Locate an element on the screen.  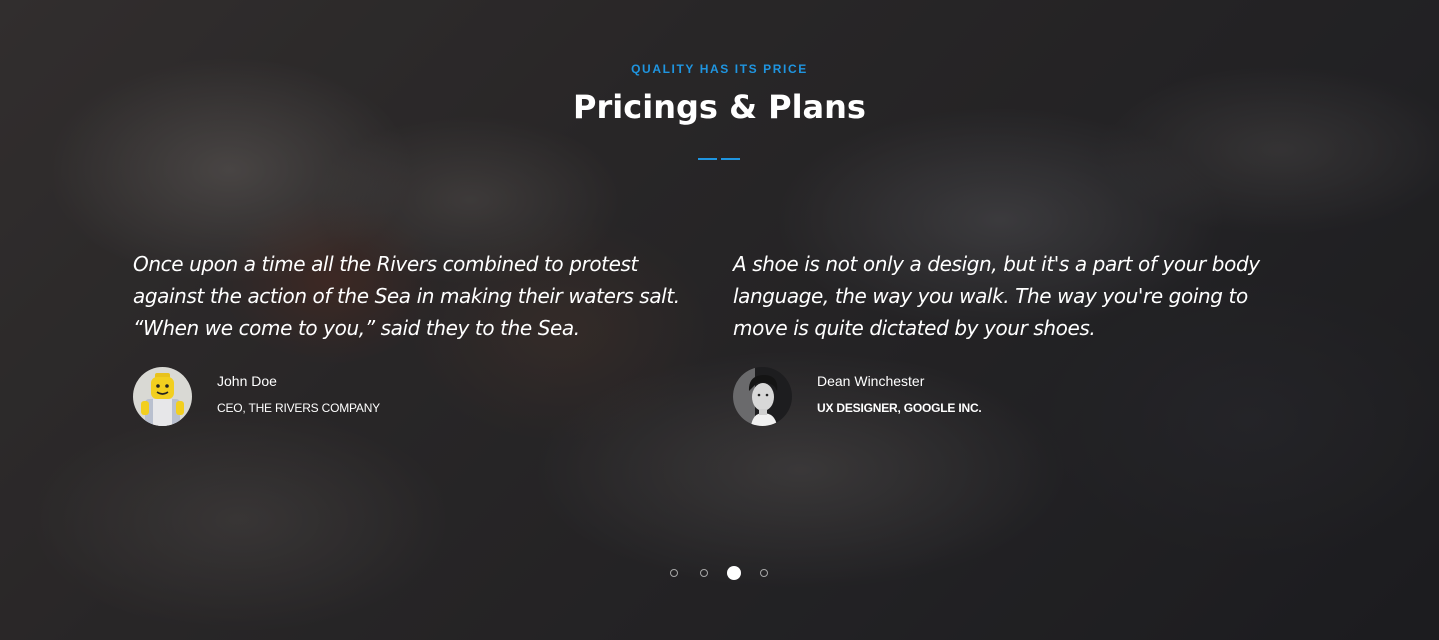
man-portrait-avatar-icon is located at coordinates (762, 396).